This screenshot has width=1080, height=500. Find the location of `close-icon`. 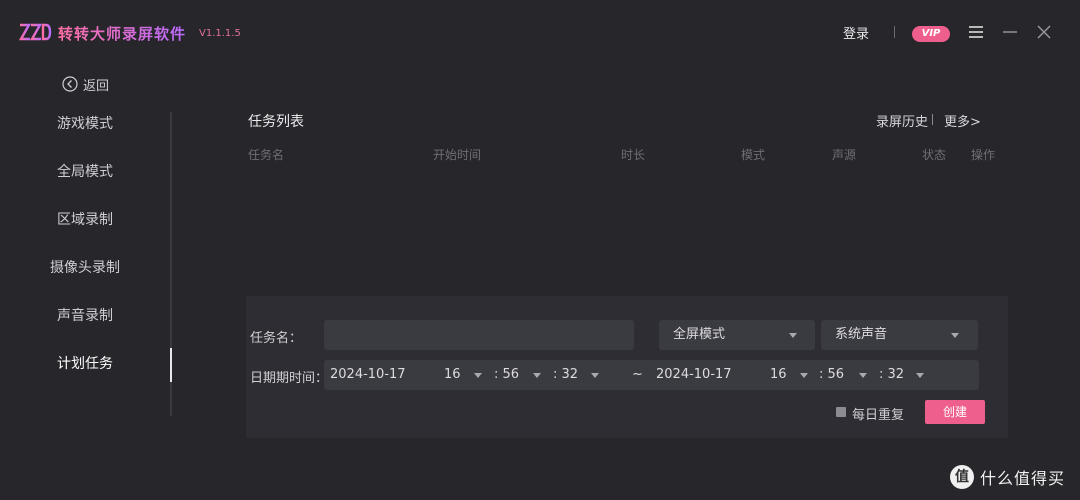

close-icon is located at coordinates (1044, 32).